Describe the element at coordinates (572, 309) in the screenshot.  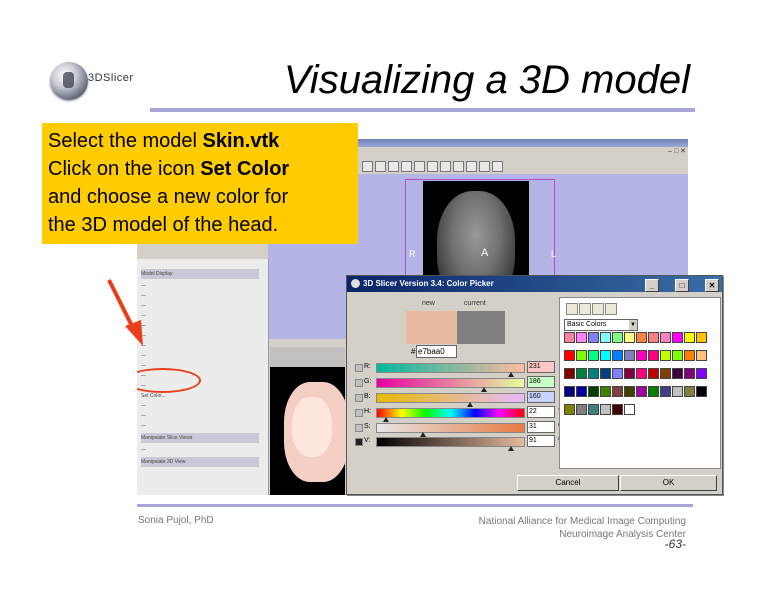
I see `palette-swatches-icon` at that location.